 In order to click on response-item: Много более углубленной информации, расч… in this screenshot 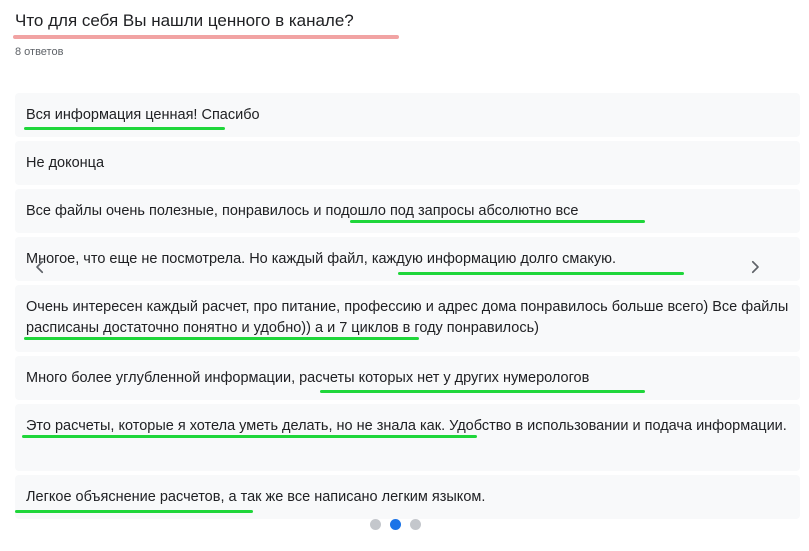, I will do `click(407, 378)`.